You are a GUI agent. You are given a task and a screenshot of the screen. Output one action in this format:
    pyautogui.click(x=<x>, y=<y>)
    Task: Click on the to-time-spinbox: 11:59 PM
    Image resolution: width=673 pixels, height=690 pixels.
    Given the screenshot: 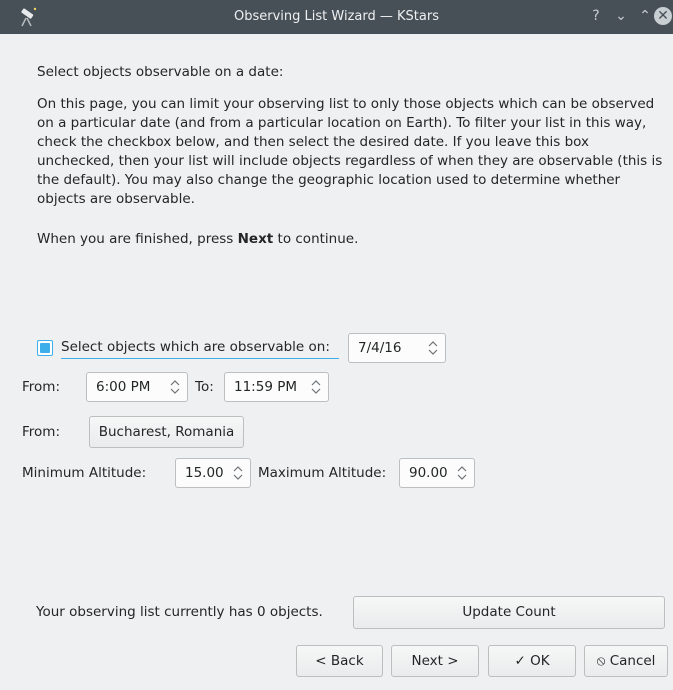 What is the action you would take?
    pyautogui.click(x=276, y=387)
    